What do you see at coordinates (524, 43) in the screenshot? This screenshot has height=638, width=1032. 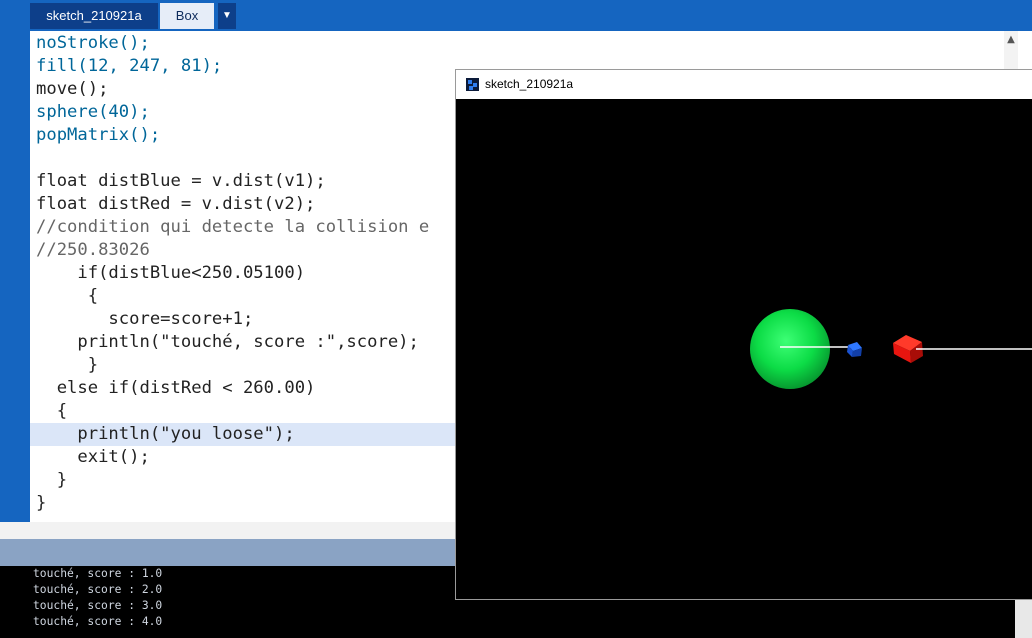 I see `code-line: 77 noStroke();` at bounding box center [524, 43].